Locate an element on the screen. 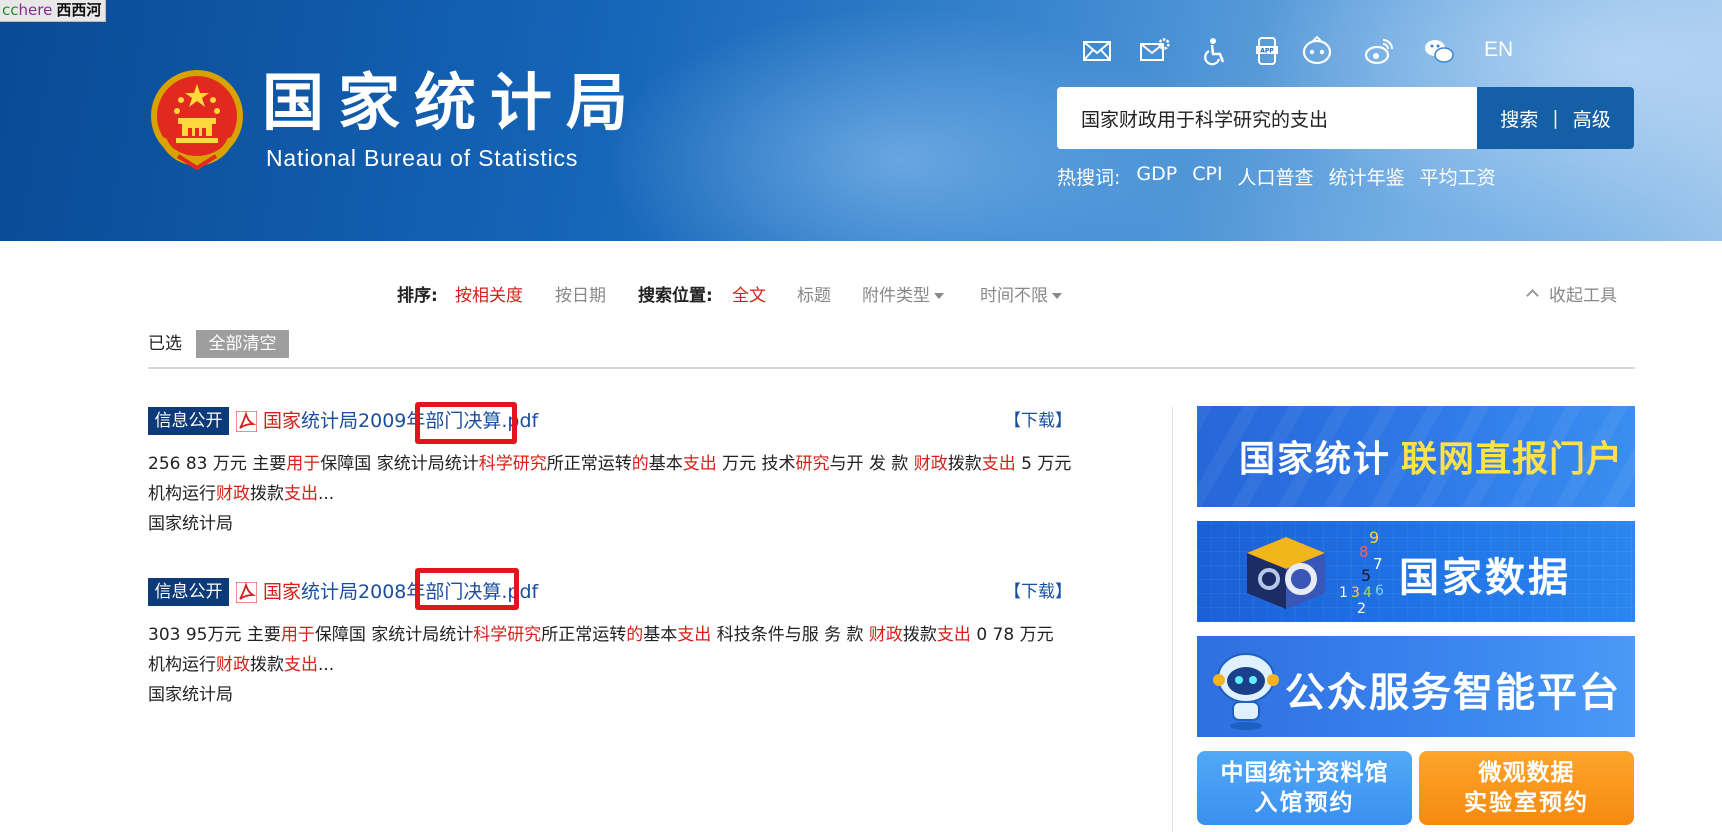  svg-text: 9 is located at coordinates (1374, 537).